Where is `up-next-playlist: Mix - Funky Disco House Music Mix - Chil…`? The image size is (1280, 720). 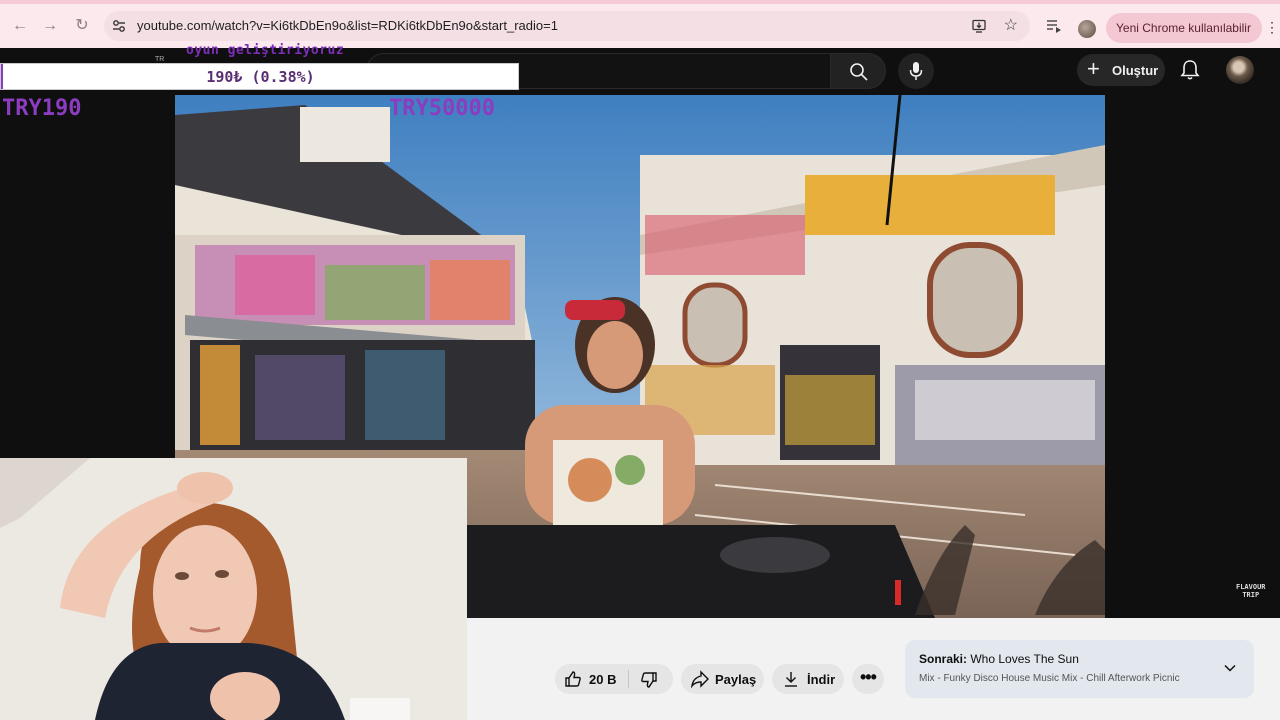 up-next-playlist: Mix - Funky Disco House Music Mix - Chil… is located at coordinates (1049, 678).